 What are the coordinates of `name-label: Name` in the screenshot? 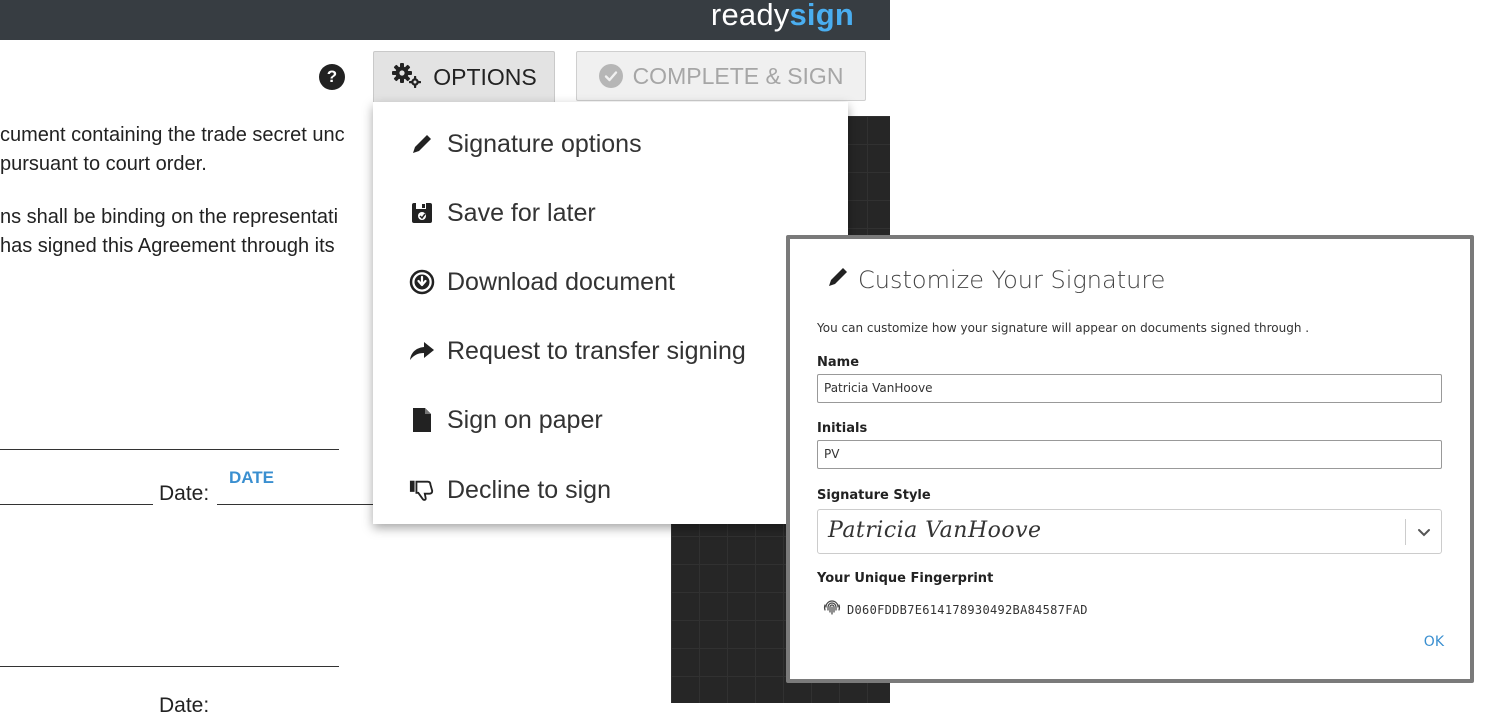 It's located at (838, 362).